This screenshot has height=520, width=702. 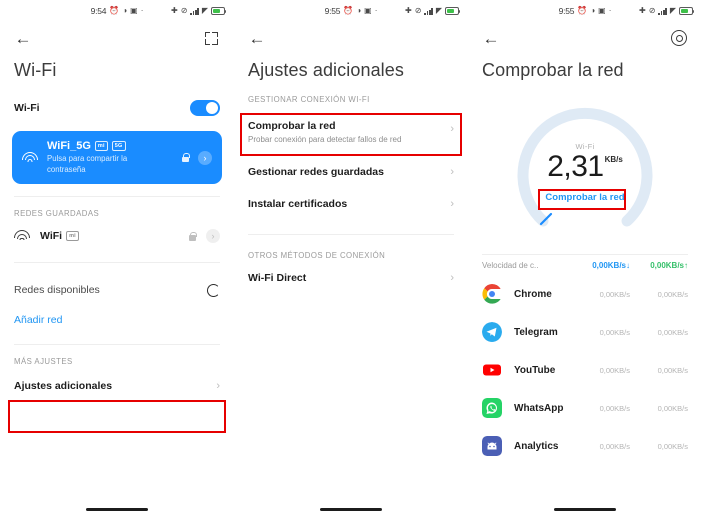 I want to click on speed-header-row: Velocidad de c.. 0,00KB/s↓ 0,00KB/s↑, so click(x=585, y=265).